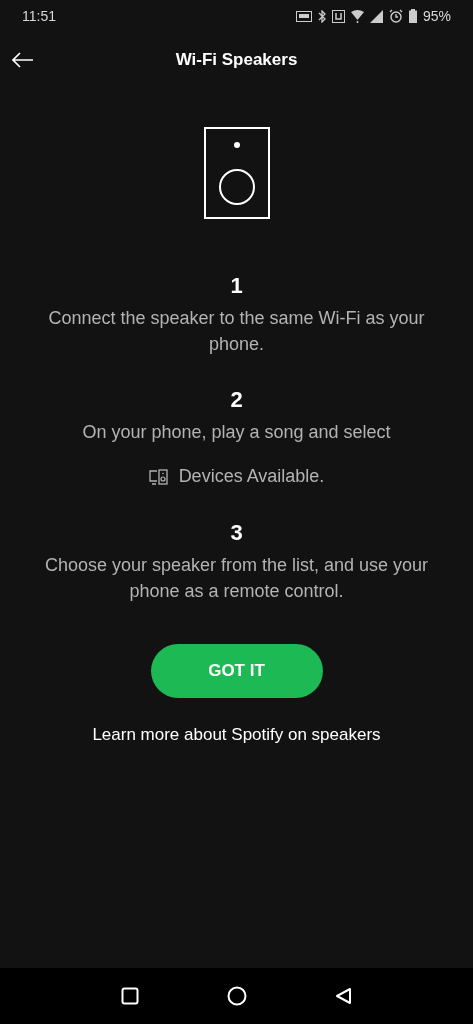 Image resolution: width=473 pixels, height=1024 pixels. Describe the element at coordinates (395, 16) in the screenshot. I see `alarm-icon` at that location.